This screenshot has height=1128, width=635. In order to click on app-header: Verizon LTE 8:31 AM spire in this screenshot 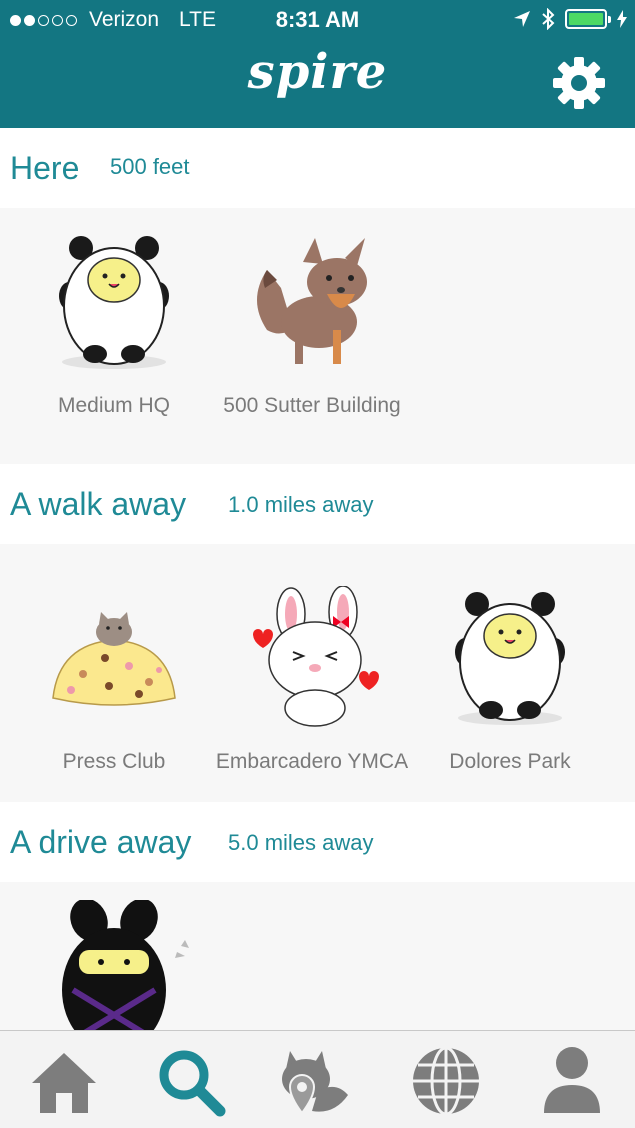, I will do `click(317, 64)`.